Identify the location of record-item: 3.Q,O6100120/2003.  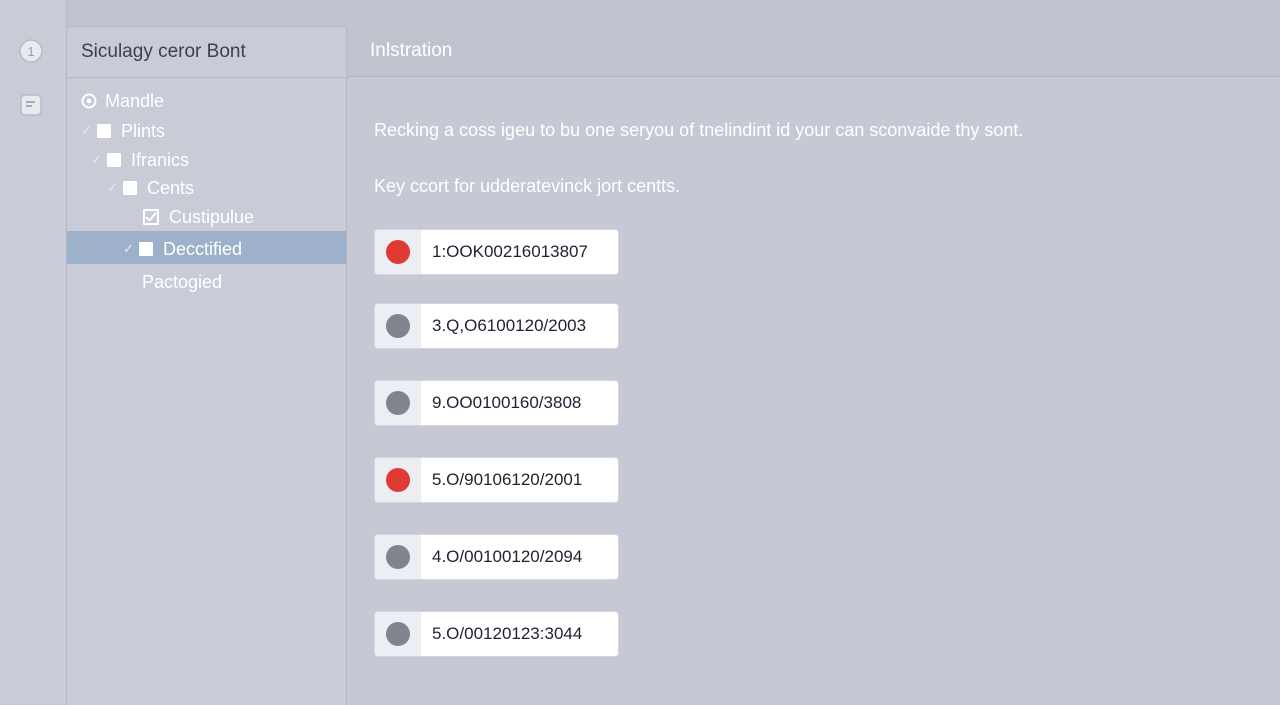
(496, 326).